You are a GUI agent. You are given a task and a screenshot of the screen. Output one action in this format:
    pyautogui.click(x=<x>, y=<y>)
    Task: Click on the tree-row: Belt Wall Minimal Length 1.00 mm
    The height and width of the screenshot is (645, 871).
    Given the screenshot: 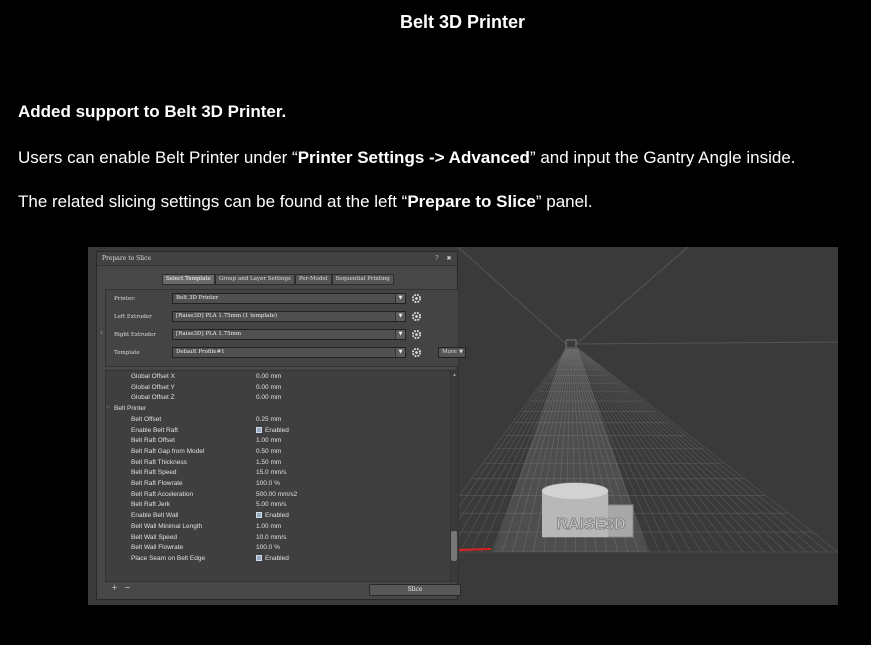 What is the action you would take?
    pyautogui.click(x=276, y=527)
    